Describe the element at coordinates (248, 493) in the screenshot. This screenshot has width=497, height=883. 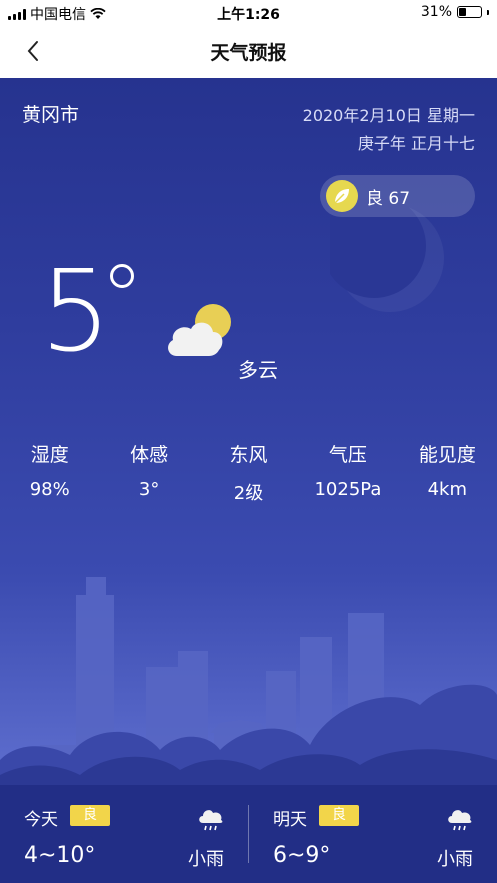
I see `stat-value: 2级` at that location.